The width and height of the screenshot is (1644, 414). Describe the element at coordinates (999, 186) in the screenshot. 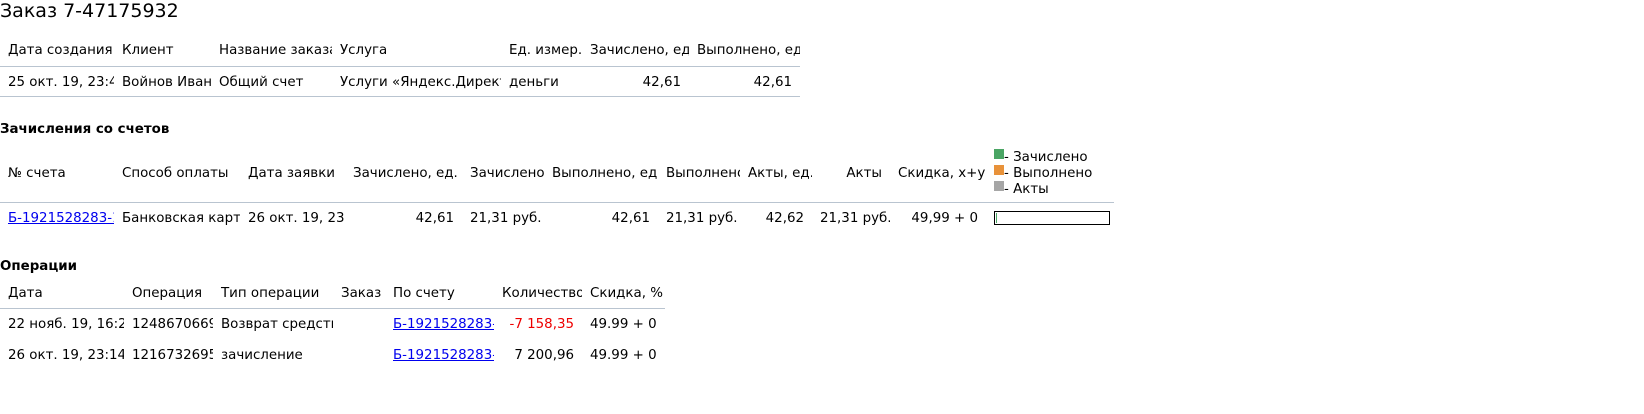

I see `legend-swatch-acts` at that location.